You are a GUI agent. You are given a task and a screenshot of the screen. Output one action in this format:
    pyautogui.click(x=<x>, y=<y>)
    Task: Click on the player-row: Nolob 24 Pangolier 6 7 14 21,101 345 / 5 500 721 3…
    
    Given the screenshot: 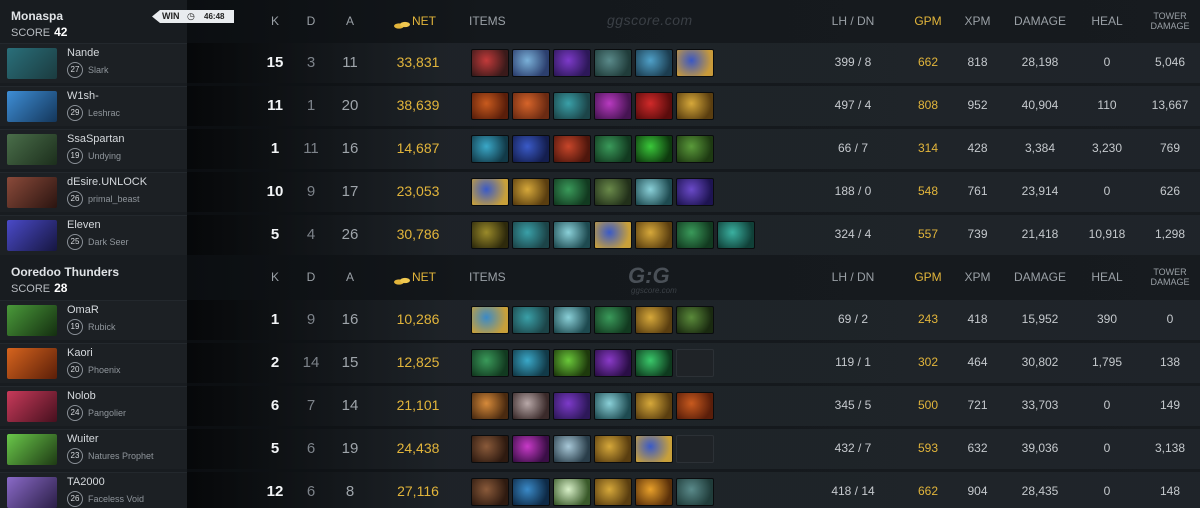 What is the action you would take?
    pyautogui.click(x=600, y=406)
    